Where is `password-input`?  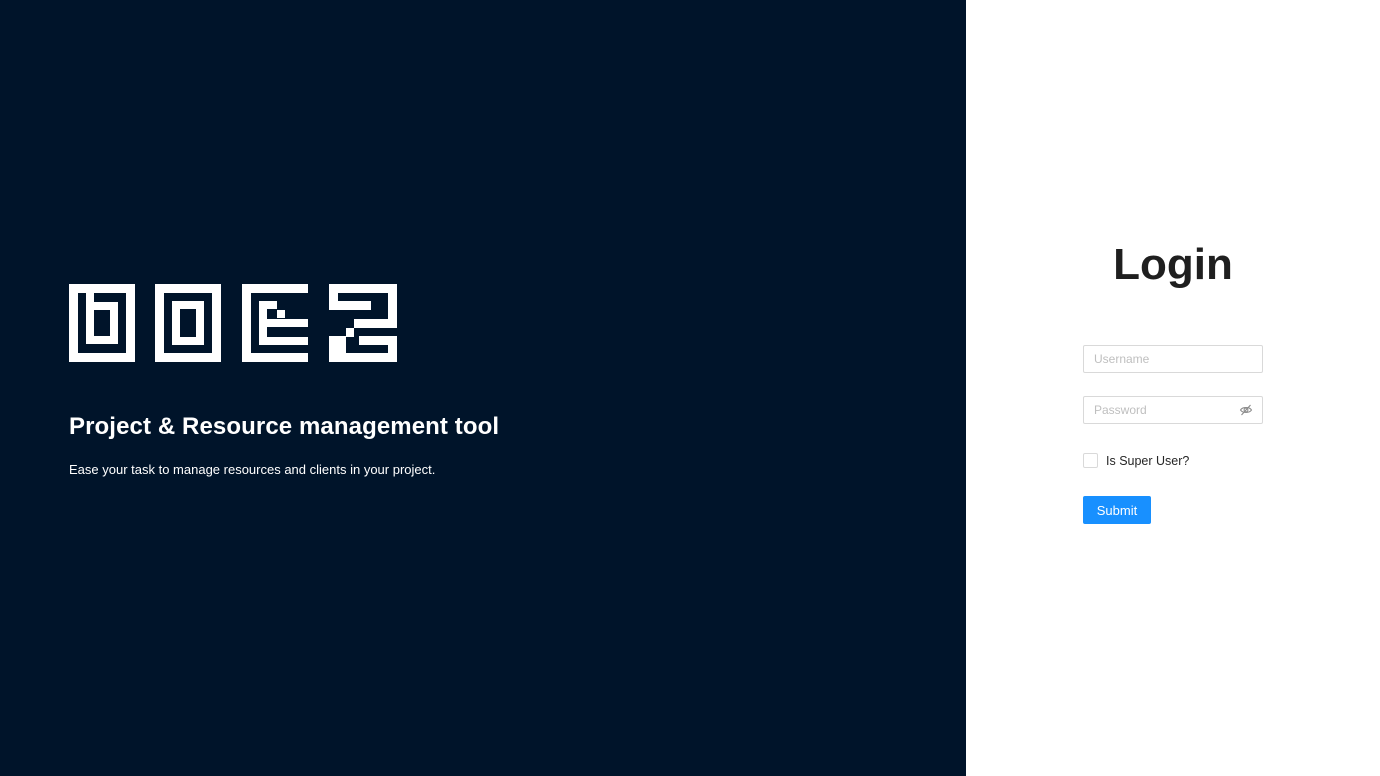 password-input is located at coordinates (1159, 410).